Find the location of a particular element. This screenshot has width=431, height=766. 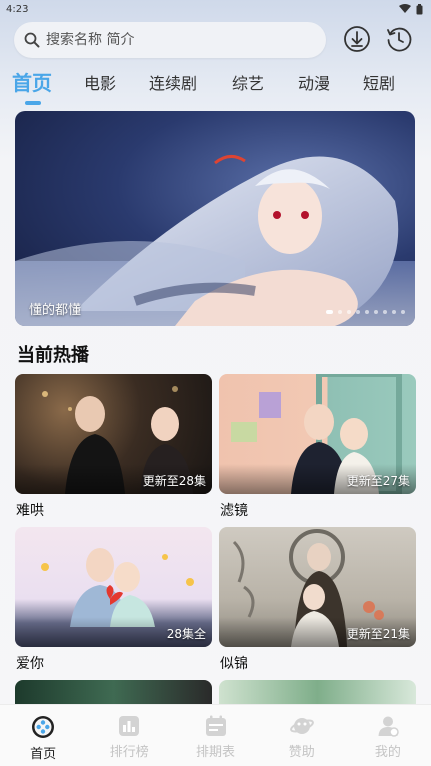

bar-chart-icon is located at coordinates (129, 726).